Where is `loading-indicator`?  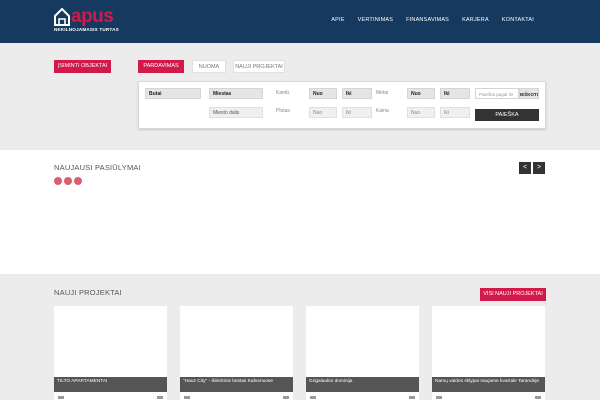 loading-indicator is located at coordinates (68, 181).